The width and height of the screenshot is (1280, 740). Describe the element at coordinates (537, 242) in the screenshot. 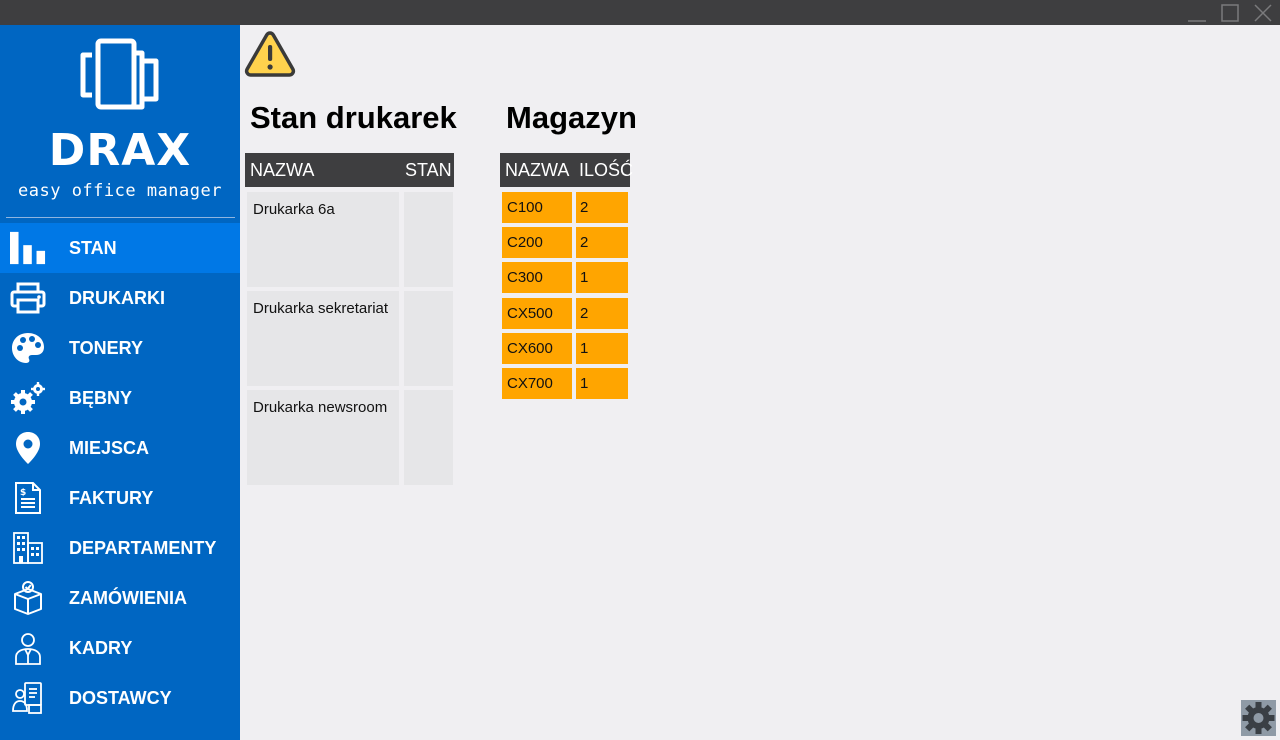

I see `stock-name: C200` at that location.